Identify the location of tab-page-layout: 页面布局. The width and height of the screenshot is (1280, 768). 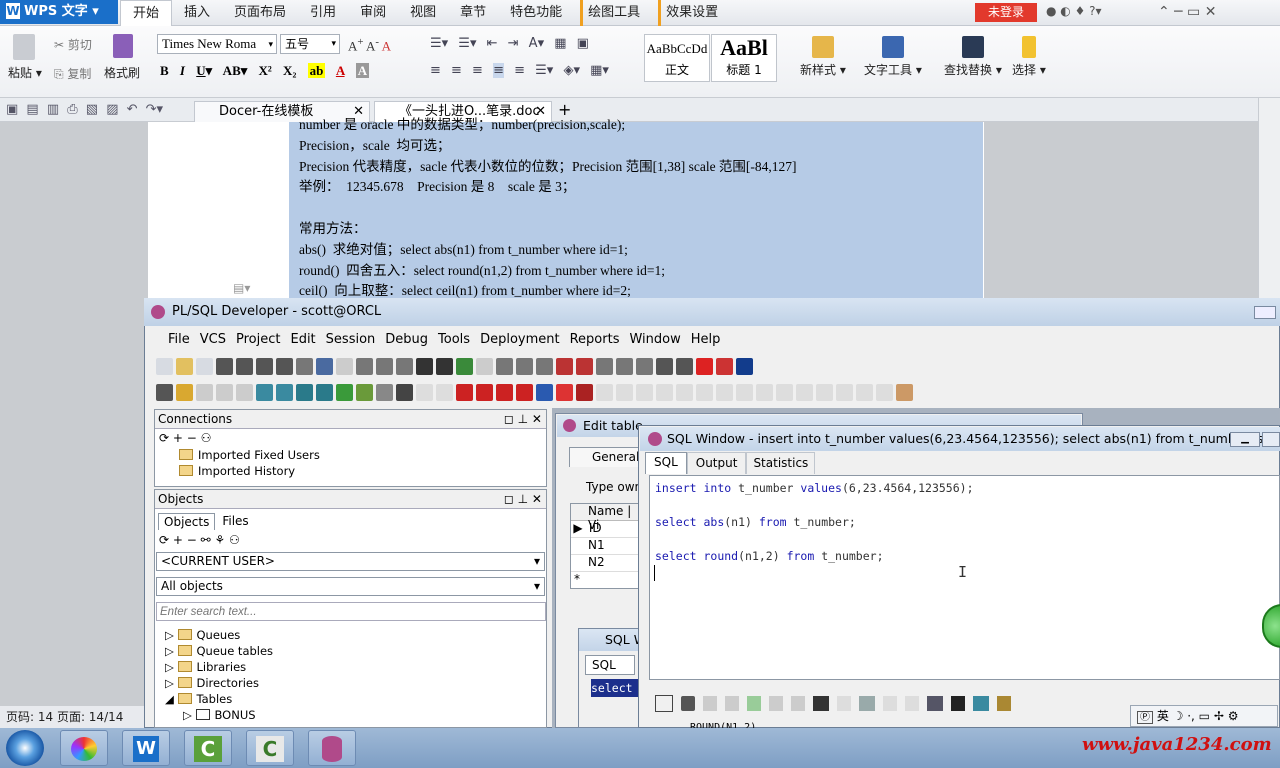
(260, 13).